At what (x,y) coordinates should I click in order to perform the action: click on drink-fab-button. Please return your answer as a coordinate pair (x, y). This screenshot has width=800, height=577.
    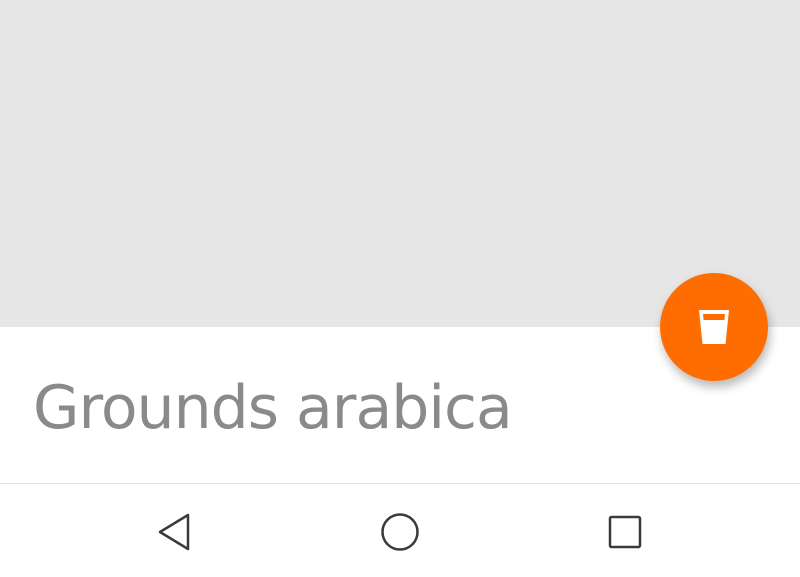
    Looking at the image, I should click on (714, 327).